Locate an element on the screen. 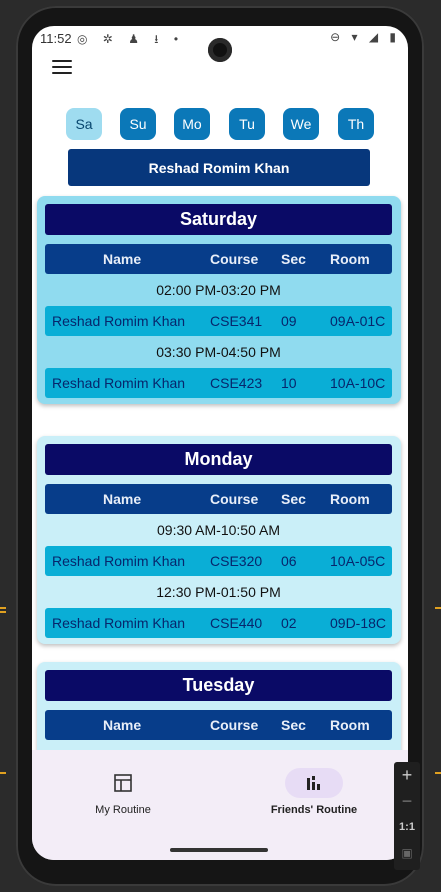 This screenshot has width=441, height=892. row-room: 10A-10C is located at coordinates (358, 383).